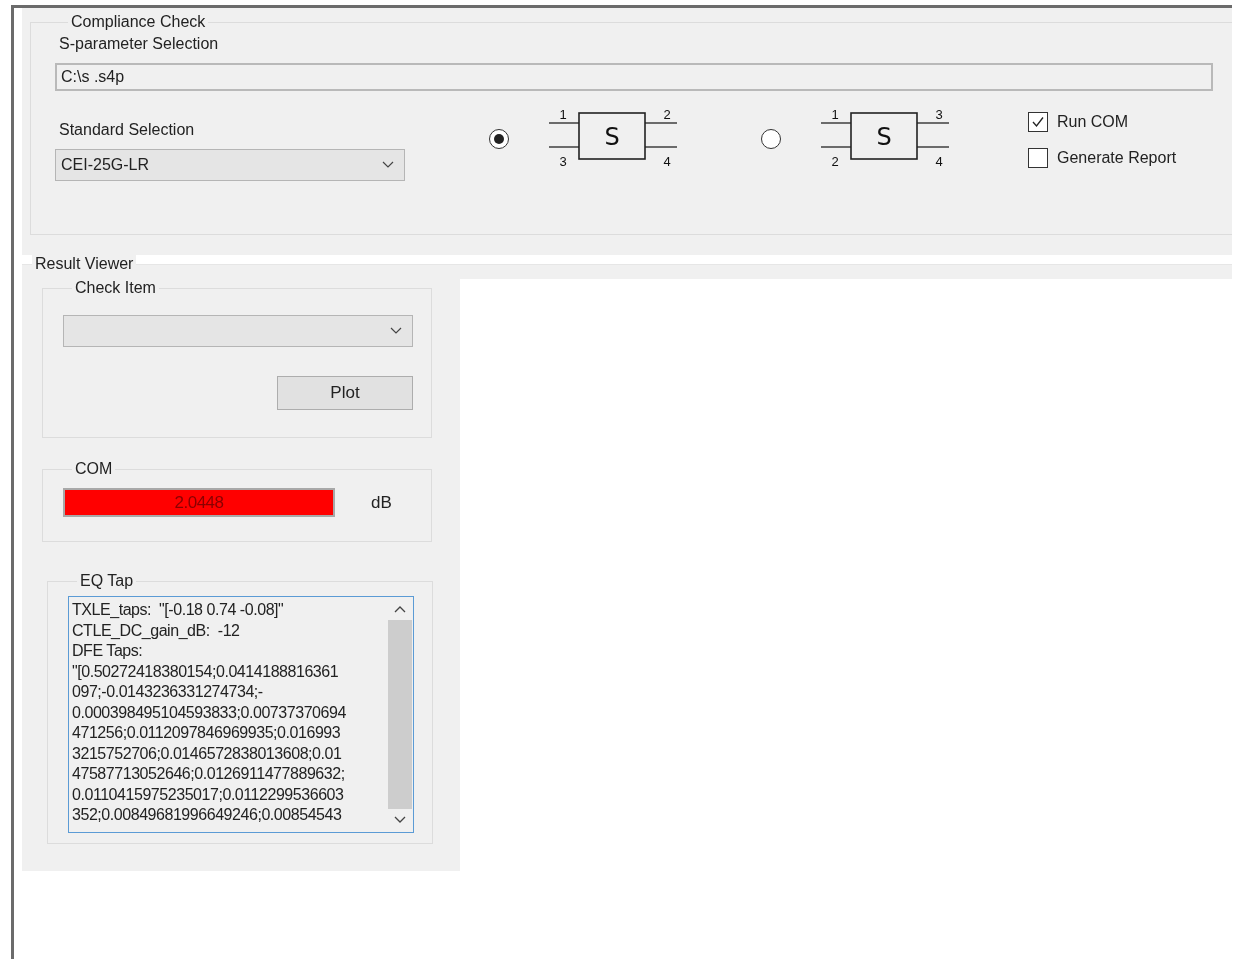 The width and height of the screenshot is (1235, 962). I want to click on plot-button: Plot, so click(345, 393).